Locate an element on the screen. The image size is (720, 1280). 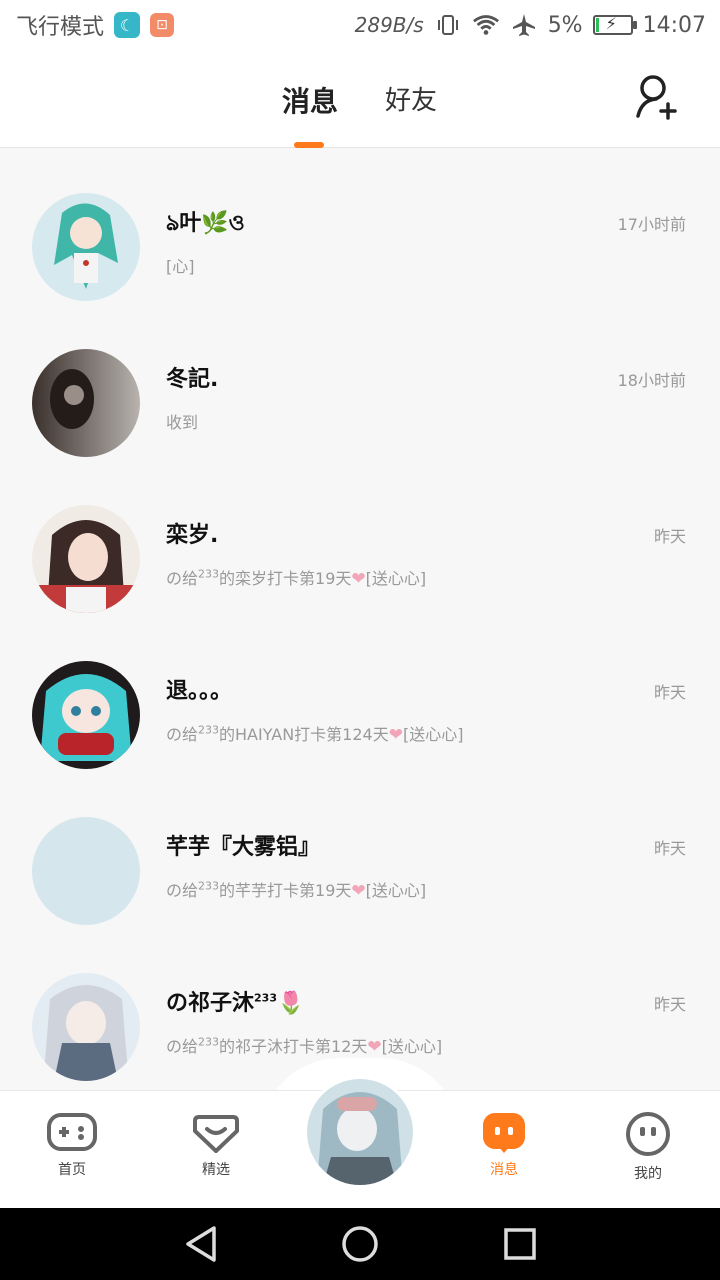
message-time: 17小时前 is located at coordinates (651, 224).